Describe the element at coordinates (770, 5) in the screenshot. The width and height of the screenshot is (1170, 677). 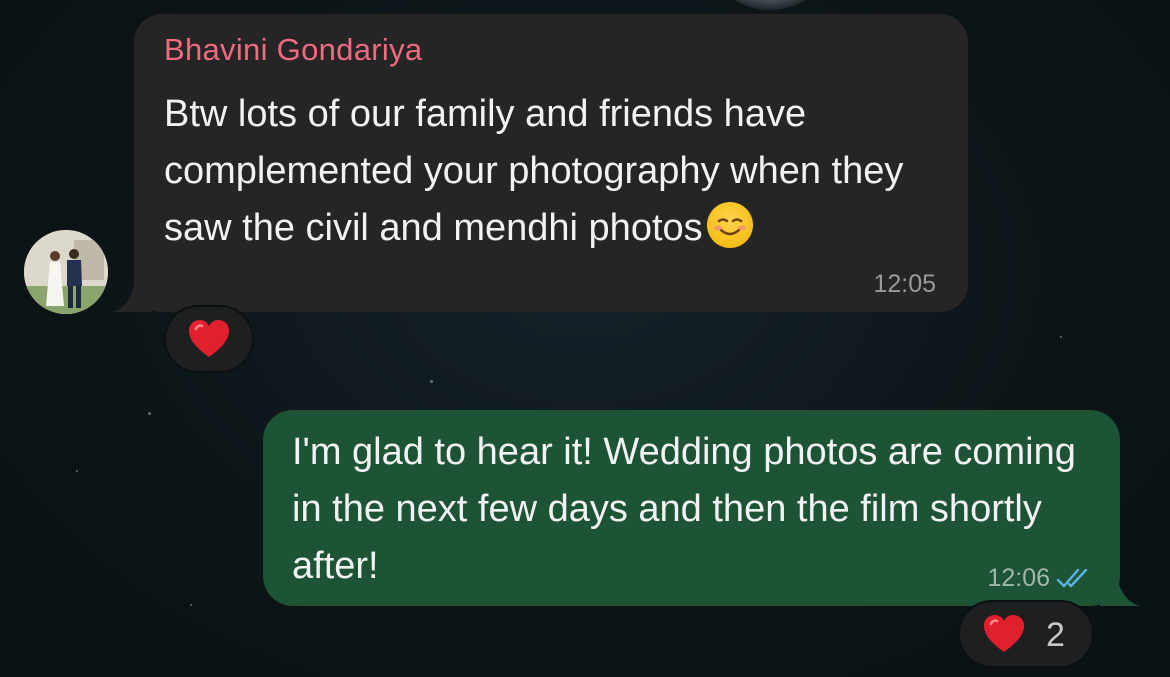
I see `moon-decoration` at that location.